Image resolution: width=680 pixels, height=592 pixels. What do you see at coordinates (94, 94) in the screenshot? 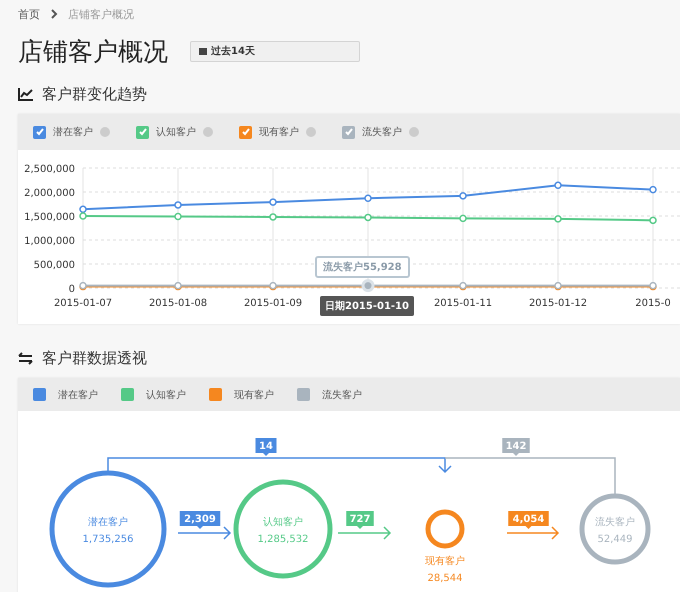
I see `section-title: 客户群变化趋势` at bounding box center [94, 94].